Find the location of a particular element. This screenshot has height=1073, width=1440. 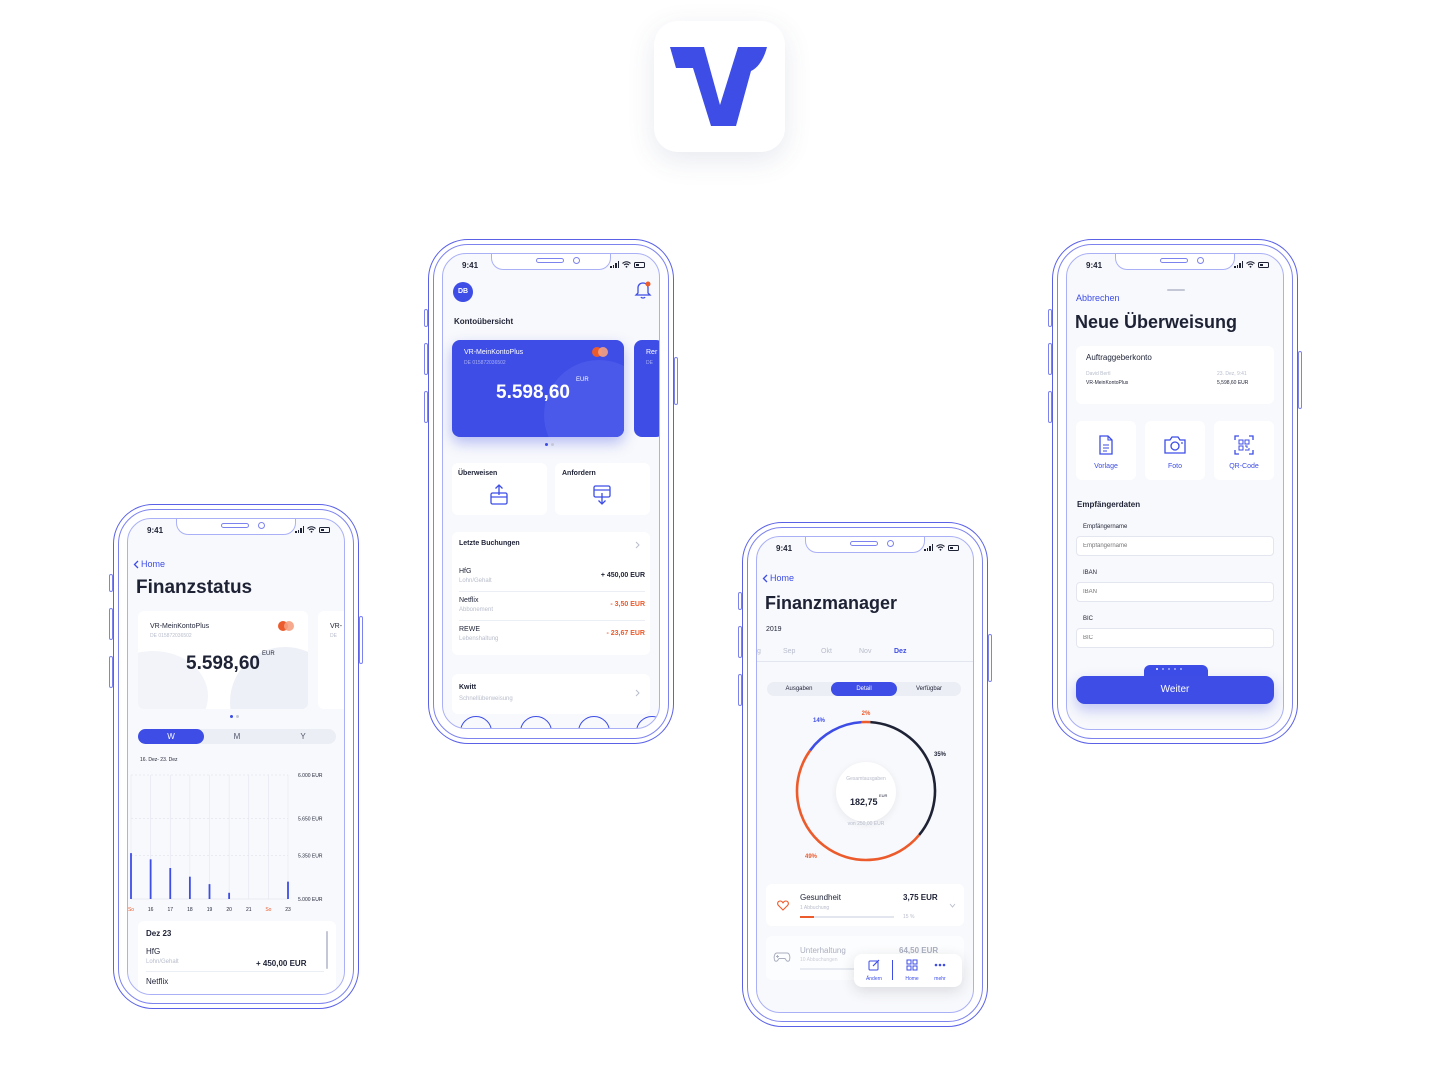

notification-bell-icon is located at coordinates (643, 290).